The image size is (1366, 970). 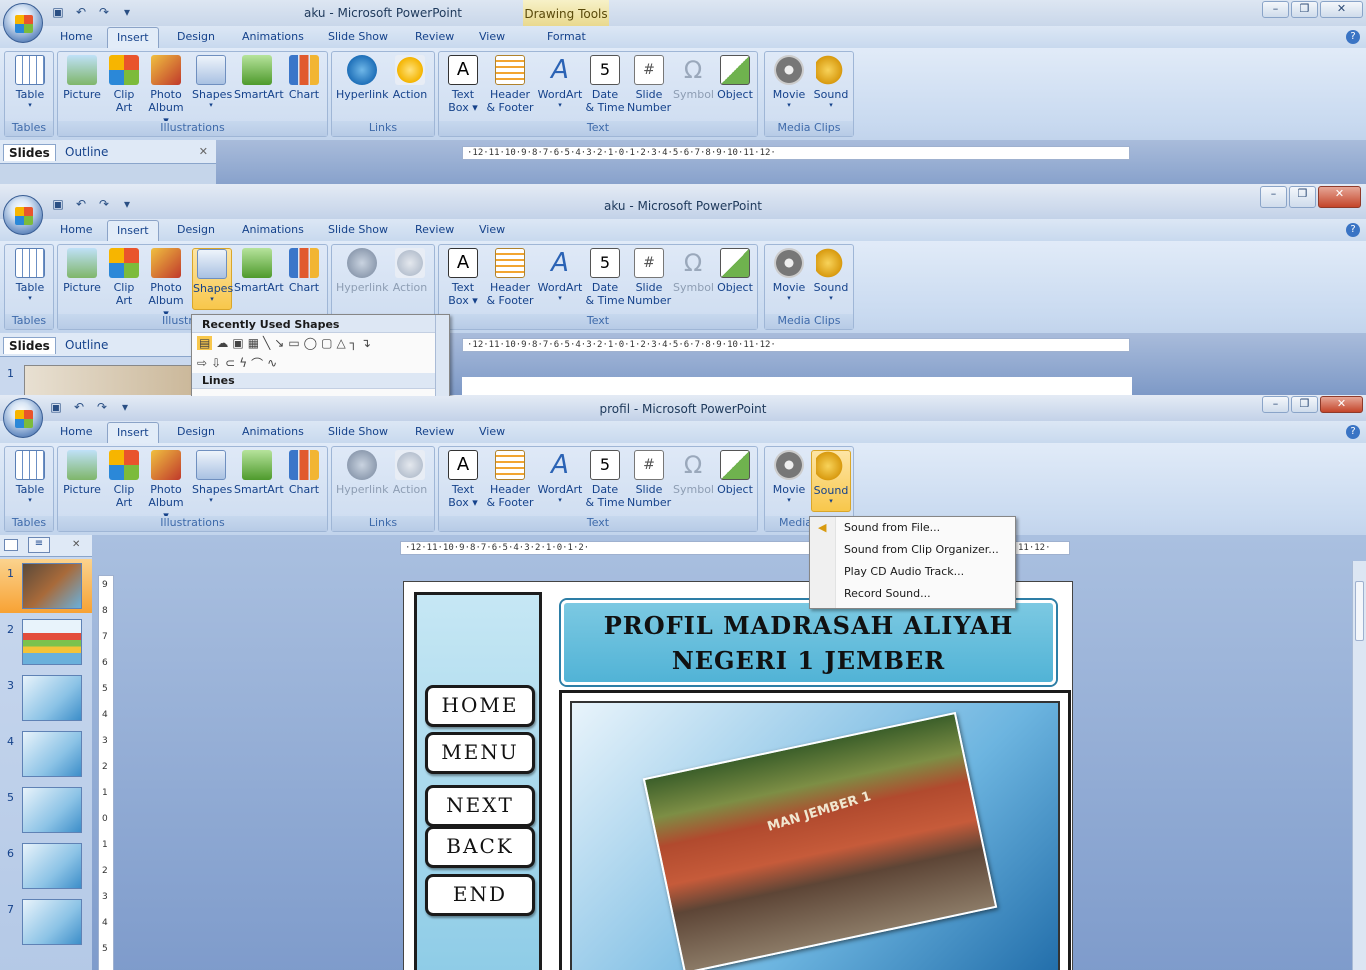 I want to click on picture-shape-icon: ▣, so click(x=237, y=343).